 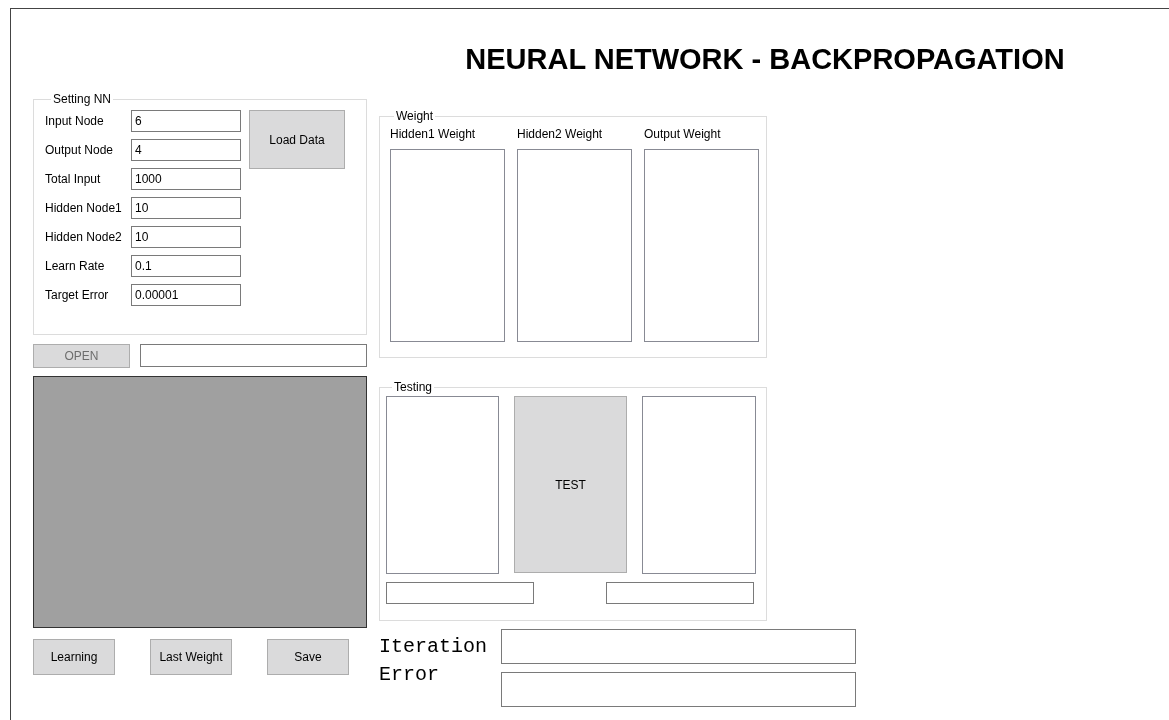 I want to click on field-label: Learn Rate, so click(x=75, y=266).